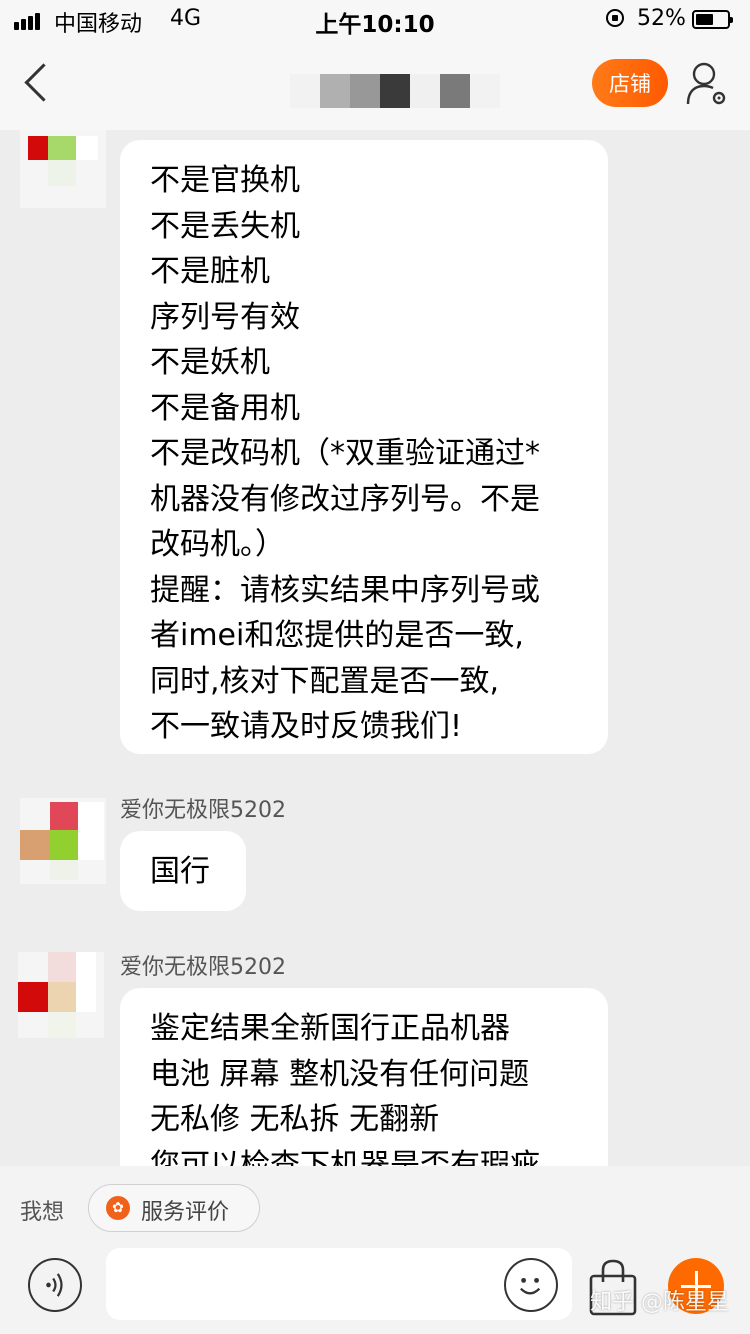 The height and width of the screenshot is (1334, 750). I want to click on service-review-button: 服务评价, so click(174, 1208).